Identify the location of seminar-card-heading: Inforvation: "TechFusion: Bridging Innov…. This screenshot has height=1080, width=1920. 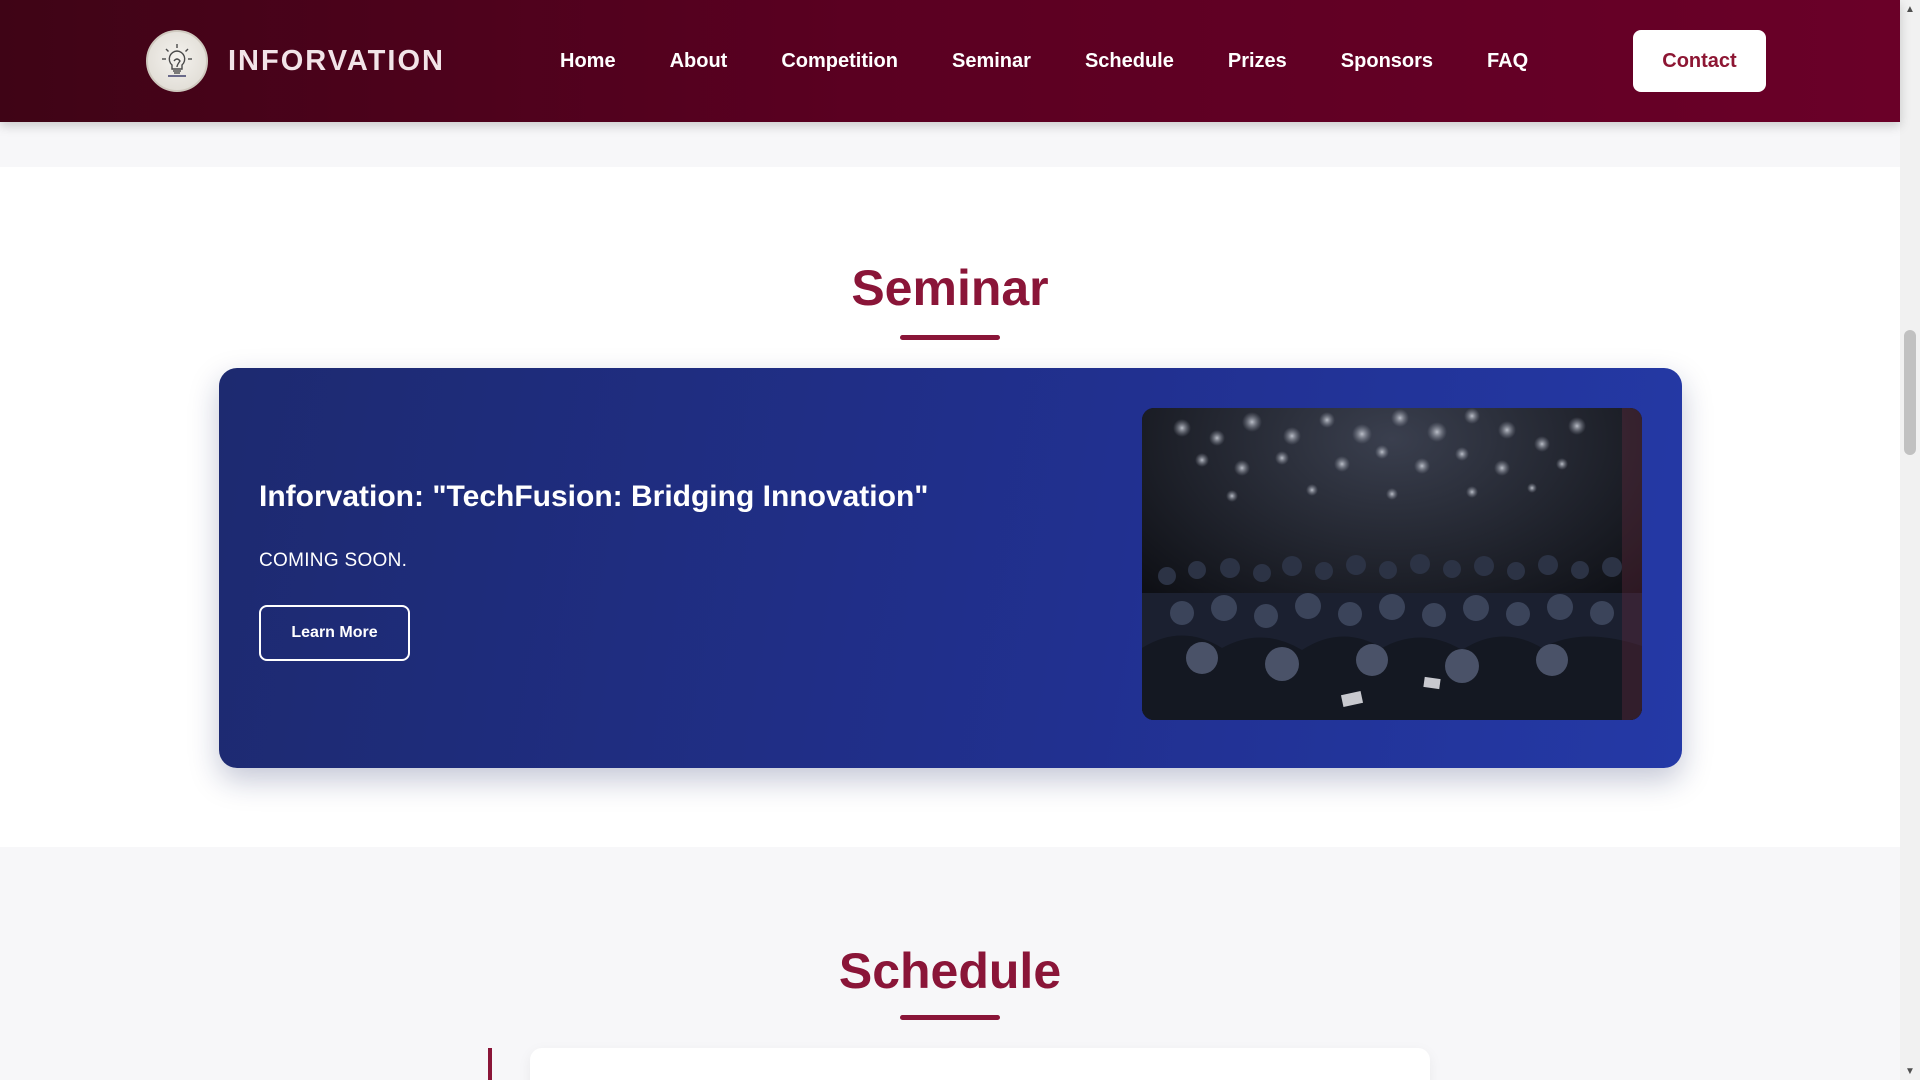
(594, 496).